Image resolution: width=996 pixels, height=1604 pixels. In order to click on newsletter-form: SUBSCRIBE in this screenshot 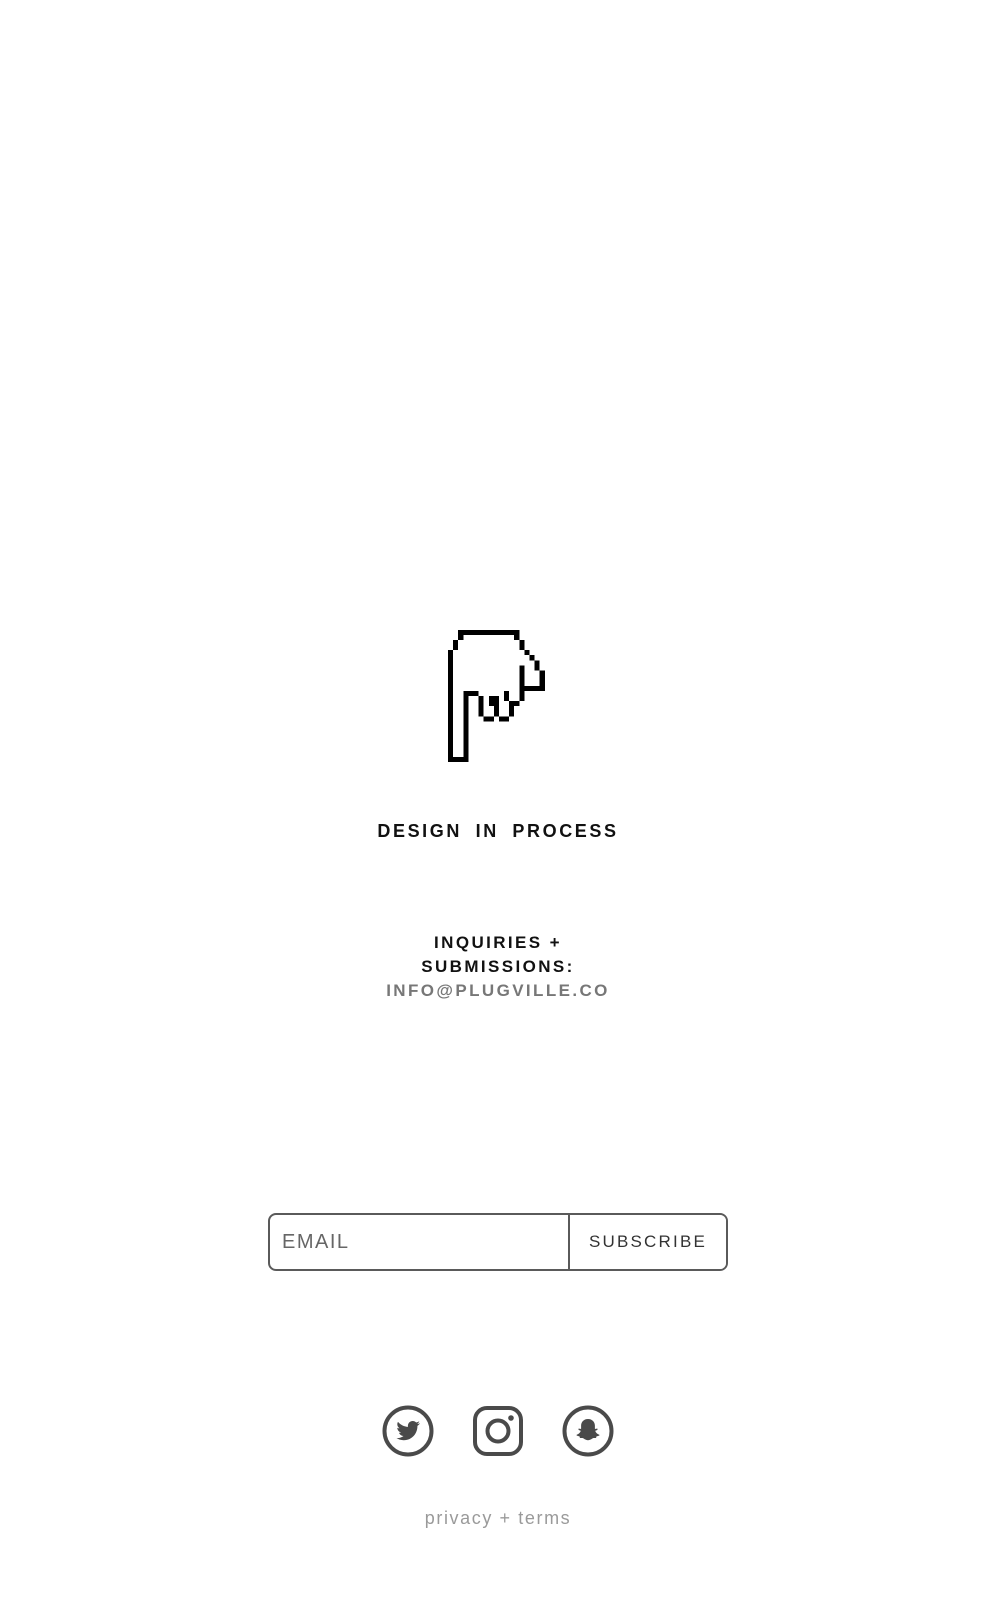, I will do `click(498, 1242)`.